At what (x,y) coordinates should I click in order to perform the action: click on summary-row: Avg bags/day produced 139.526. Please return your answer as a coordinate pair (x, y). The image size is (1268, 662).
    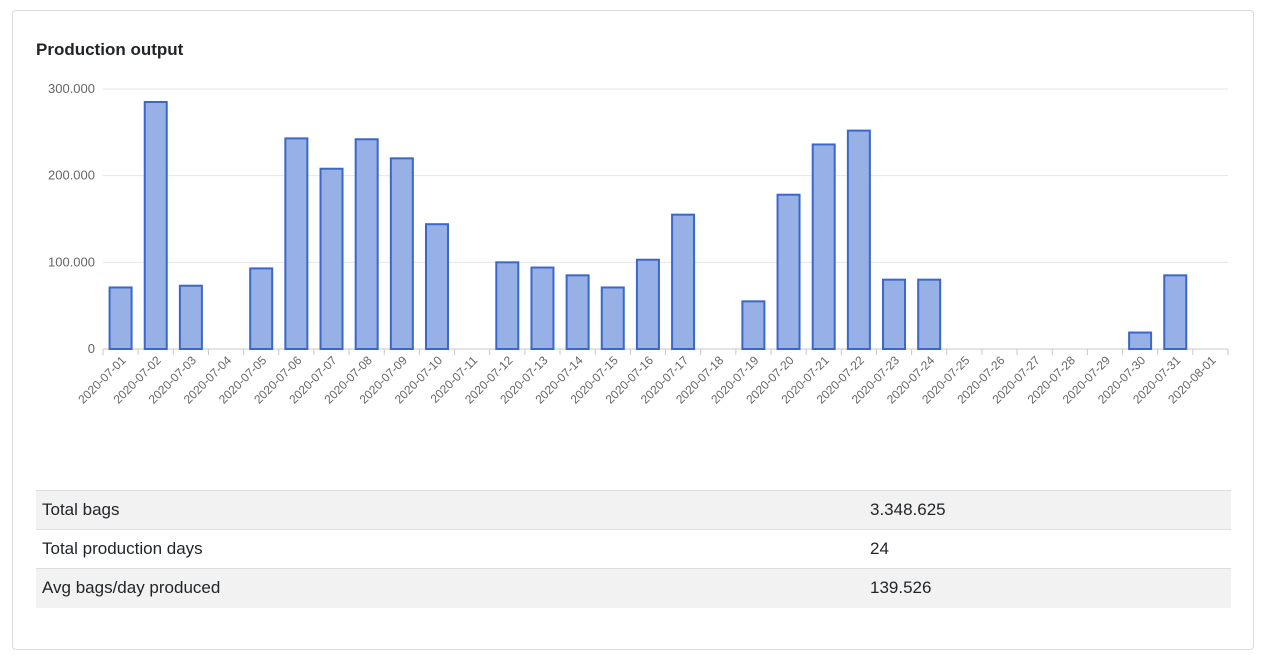
    Looking at the image, I should click on (633, 588).